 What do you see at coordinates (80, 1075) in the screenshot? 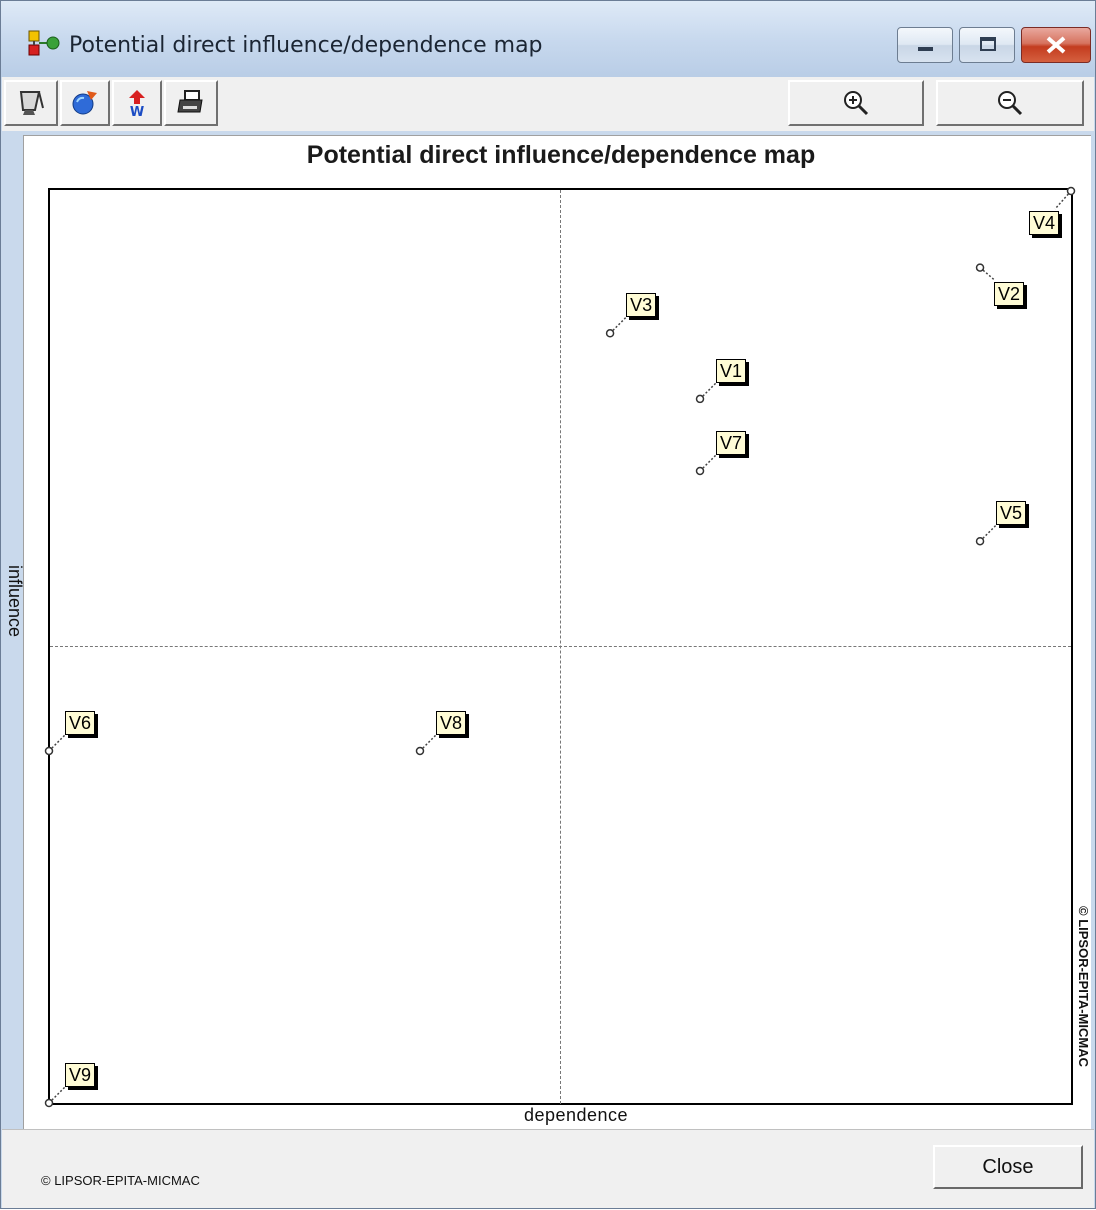
I see `point-label-v9: V9` at bounding box center [80, 1075].